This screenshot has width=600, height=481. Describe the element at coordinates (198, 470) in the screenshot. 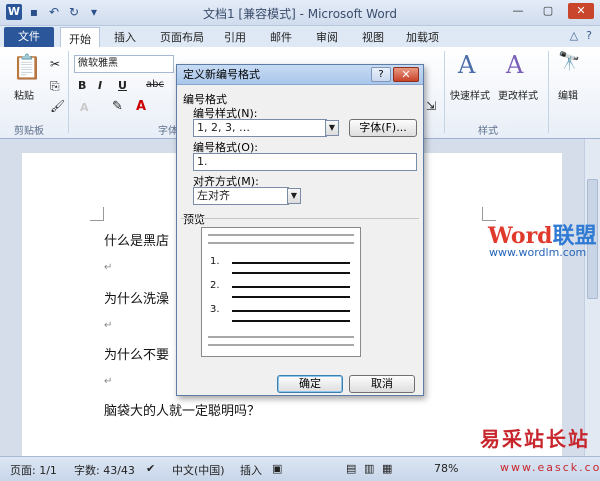

I see `language: 中文(中国)` at that location.